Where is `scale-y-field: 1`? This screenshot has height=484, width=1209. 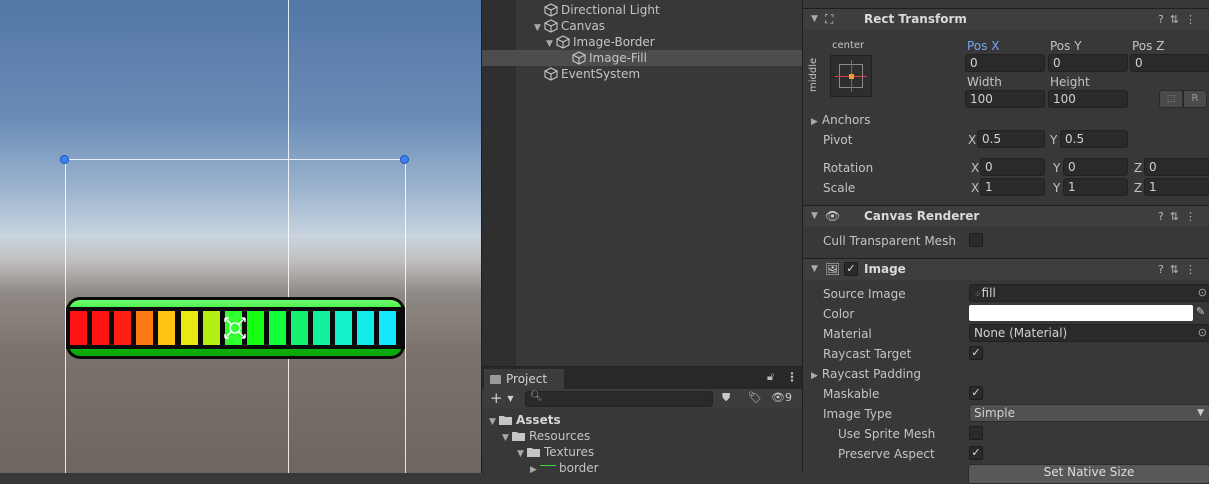
scale-y-field: 1 is located at coordinates (1095, 187).